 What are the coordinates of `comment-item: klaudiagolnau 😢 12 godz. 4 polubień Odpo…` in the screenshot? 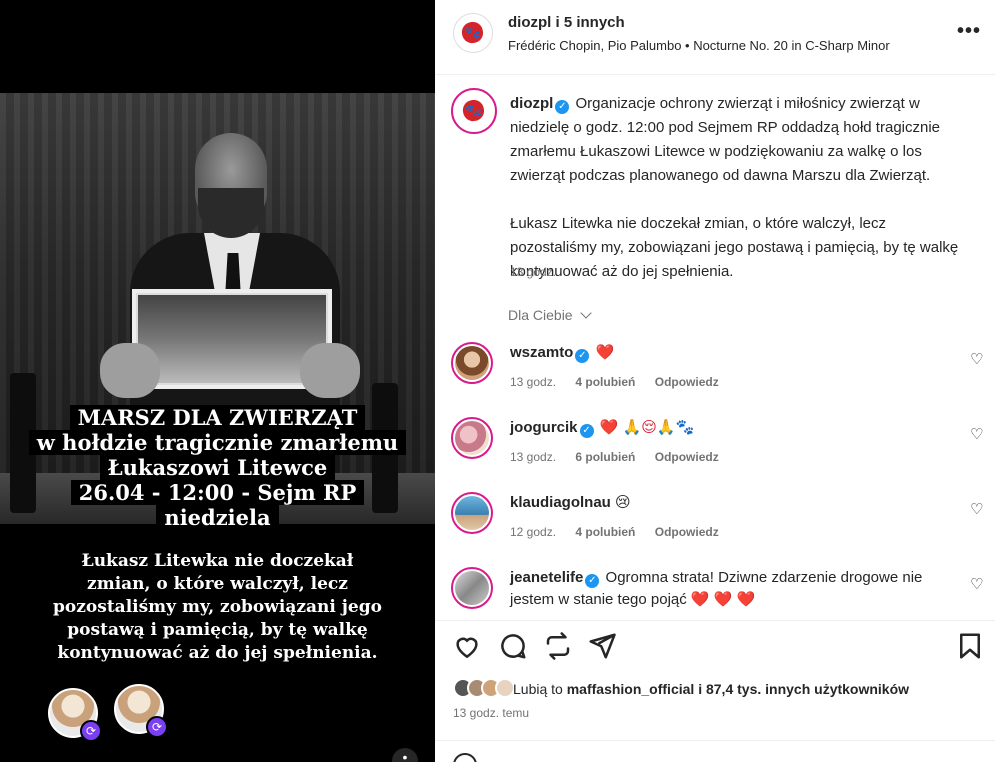 It's located at (715, 527).